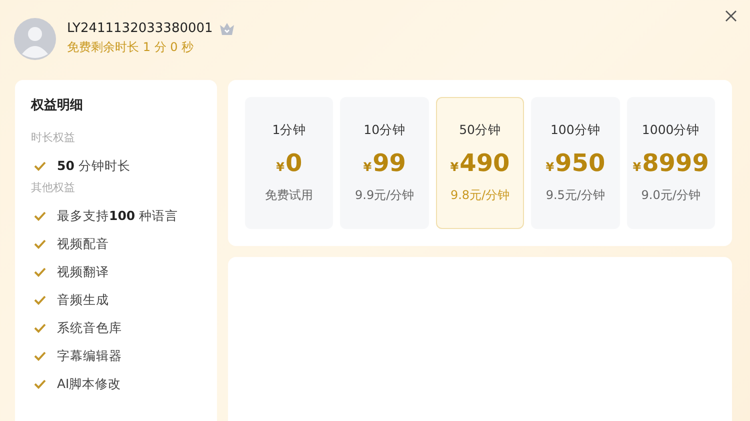 The image size is (750, 421). I want to click on remaining-time: 免费剩余时长 1 分 0 秒, so click(131, 47).